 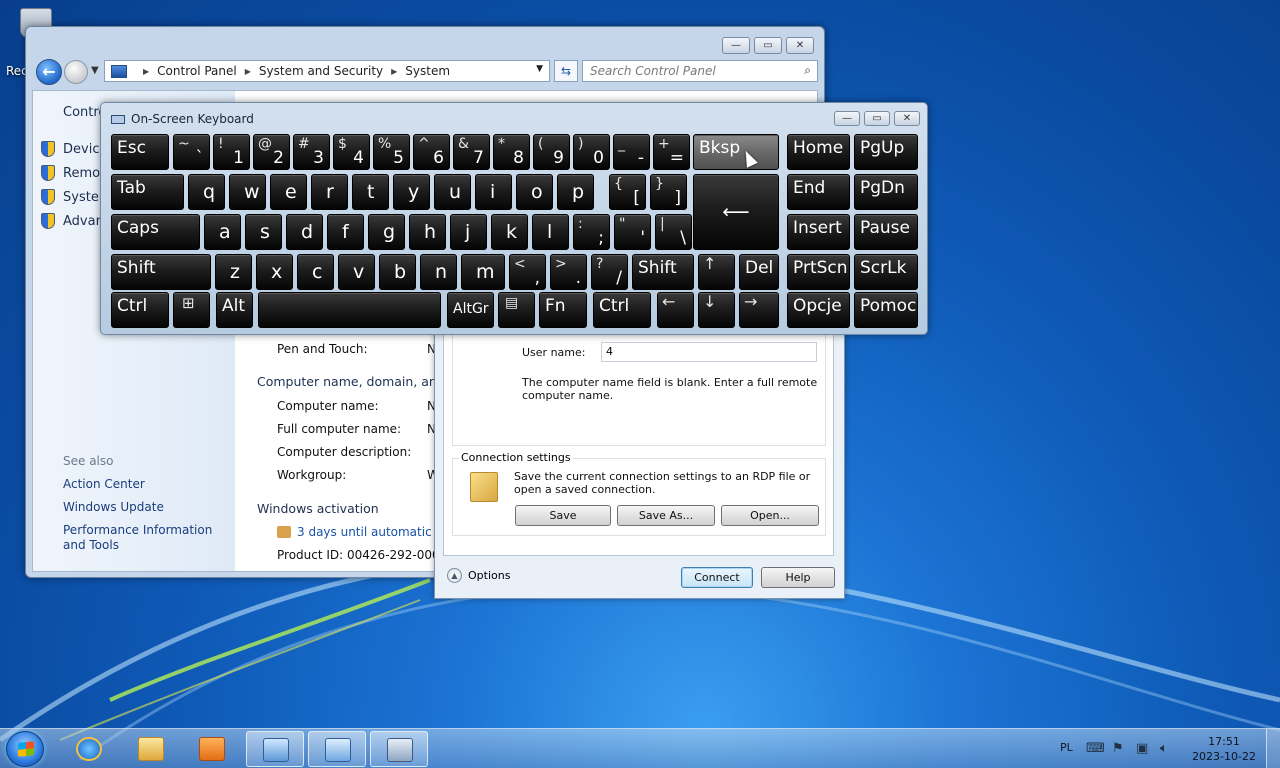 I want to click on key-f: f, so click(x=345, y=232).